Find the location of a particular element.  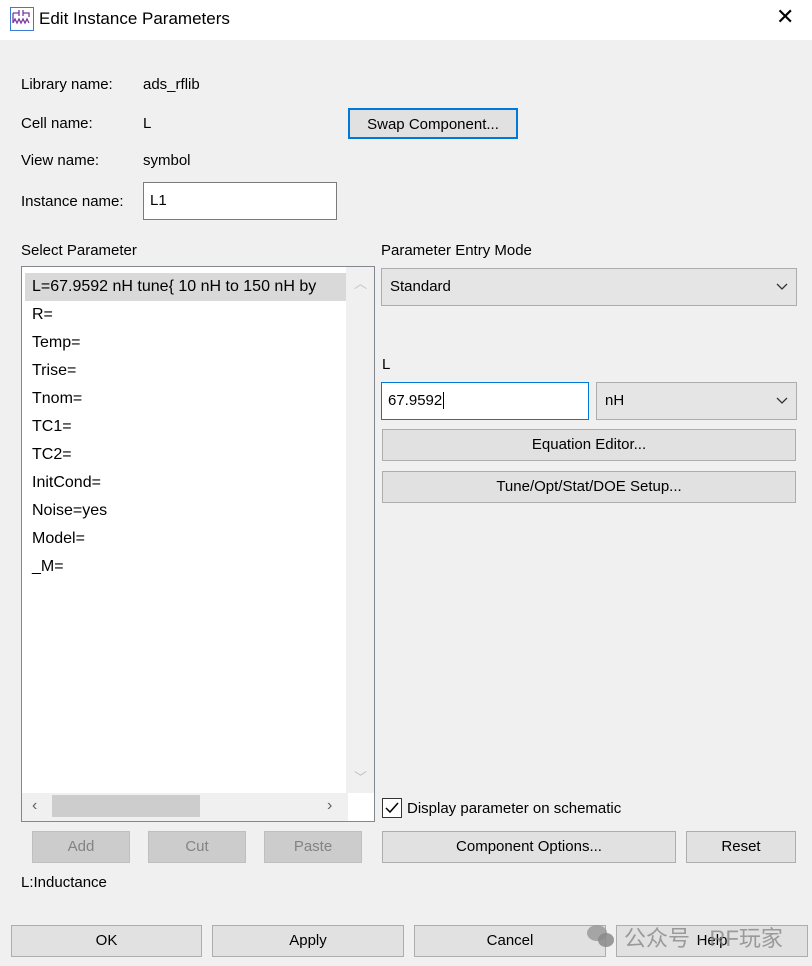

instance-name-input: L1 is located at coordinates (240, 201).